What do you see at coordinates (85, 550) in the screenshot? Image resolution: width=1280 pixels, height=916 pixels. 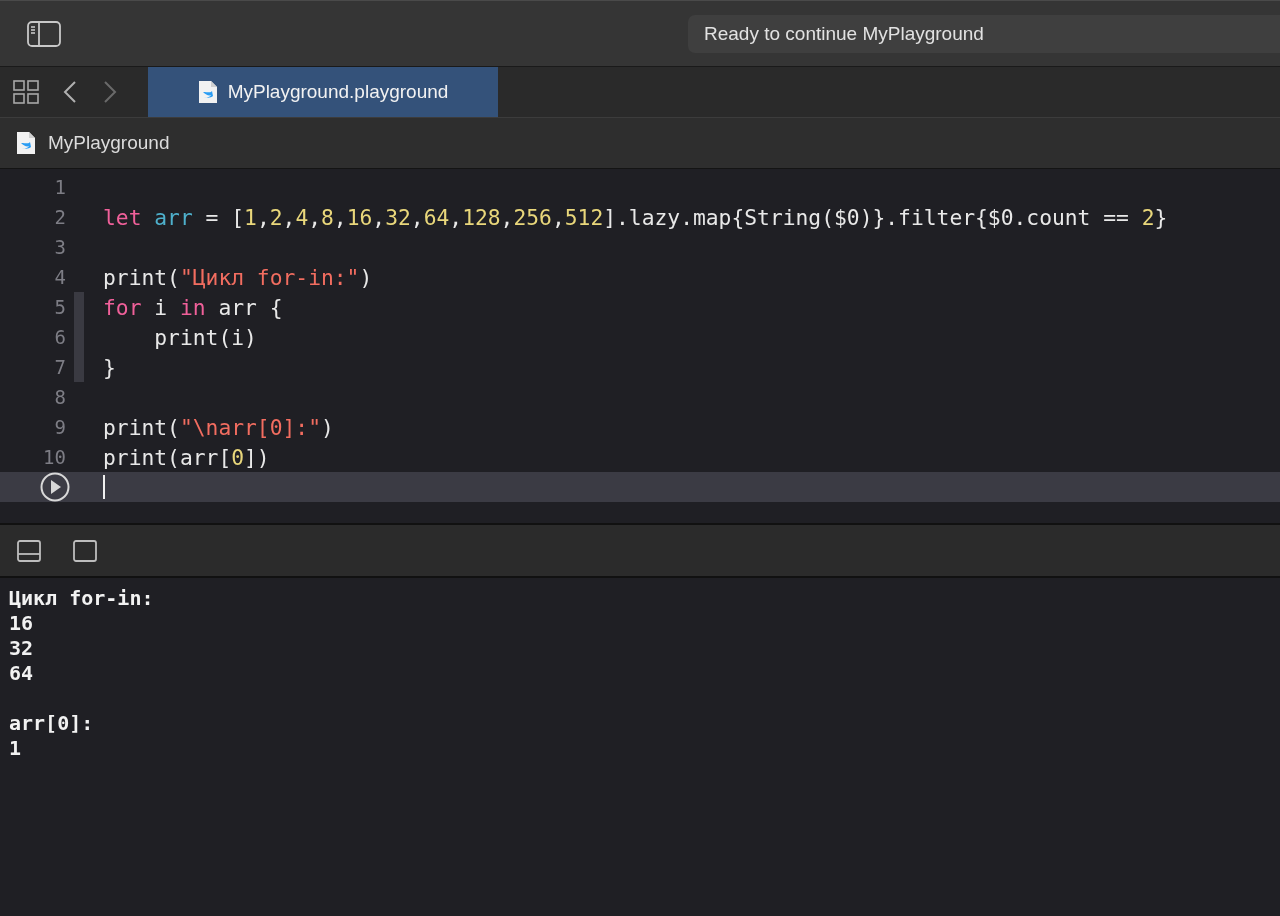 I see `square-panel-icon` at bounding box center [85, 550].